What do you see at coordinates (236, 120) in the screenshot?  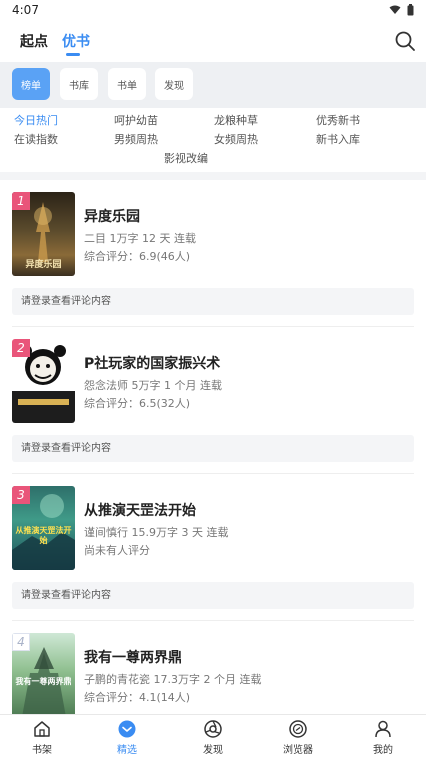 I see `subcat-recommend: 龙粮种草` at bounding box center [236, 120].